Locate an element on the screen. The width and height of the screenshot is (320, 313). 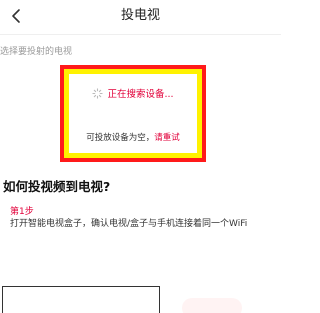
loading-spinner-icon is located at coordinates (98, 93).